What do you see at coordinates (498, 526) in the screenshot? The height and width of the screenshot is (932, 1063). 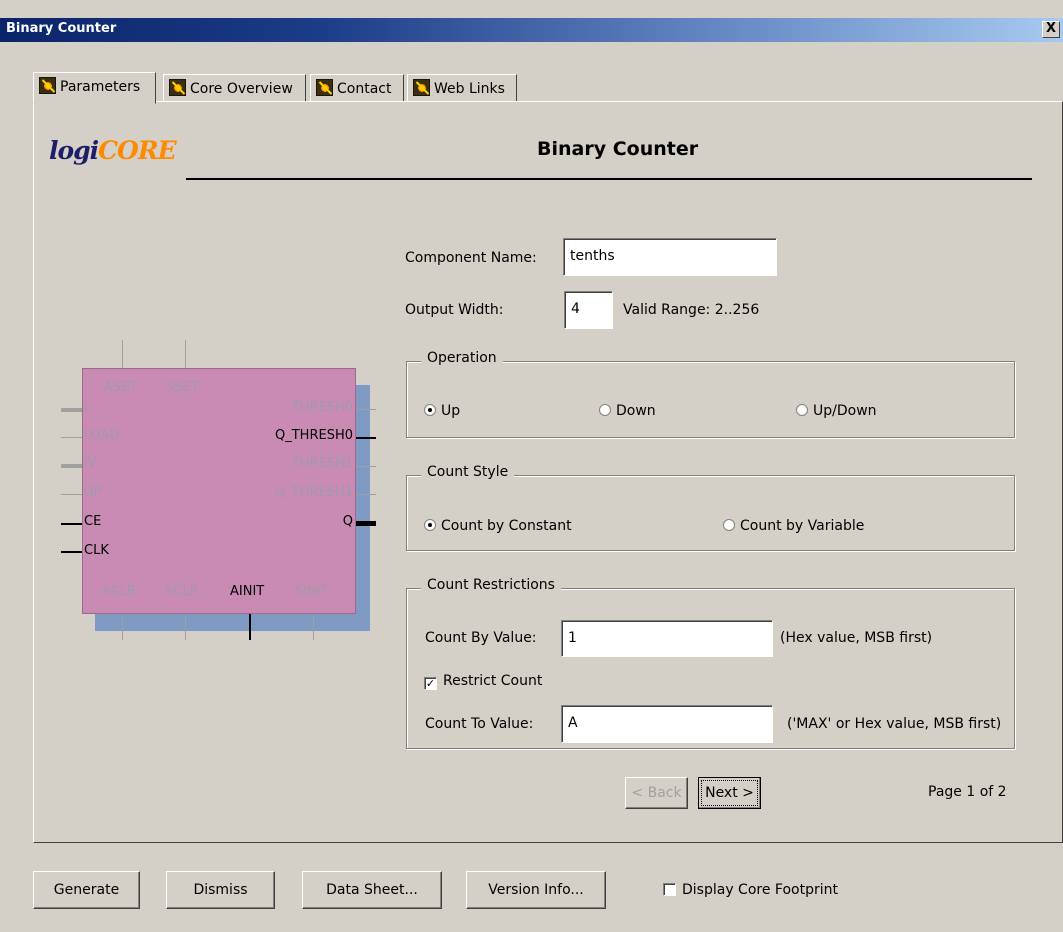 I see `radio-count-by-constant: Count by Constant` at bounding box center [498, 526].